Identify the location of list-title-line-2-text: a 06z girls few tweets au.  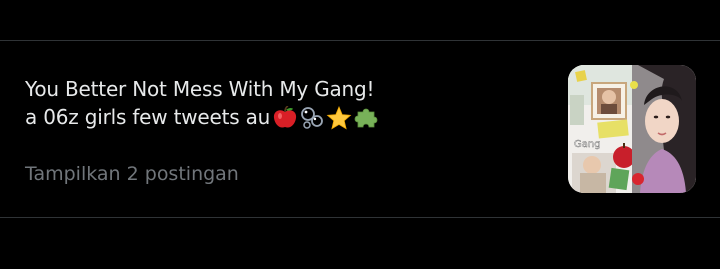
(148, 117).